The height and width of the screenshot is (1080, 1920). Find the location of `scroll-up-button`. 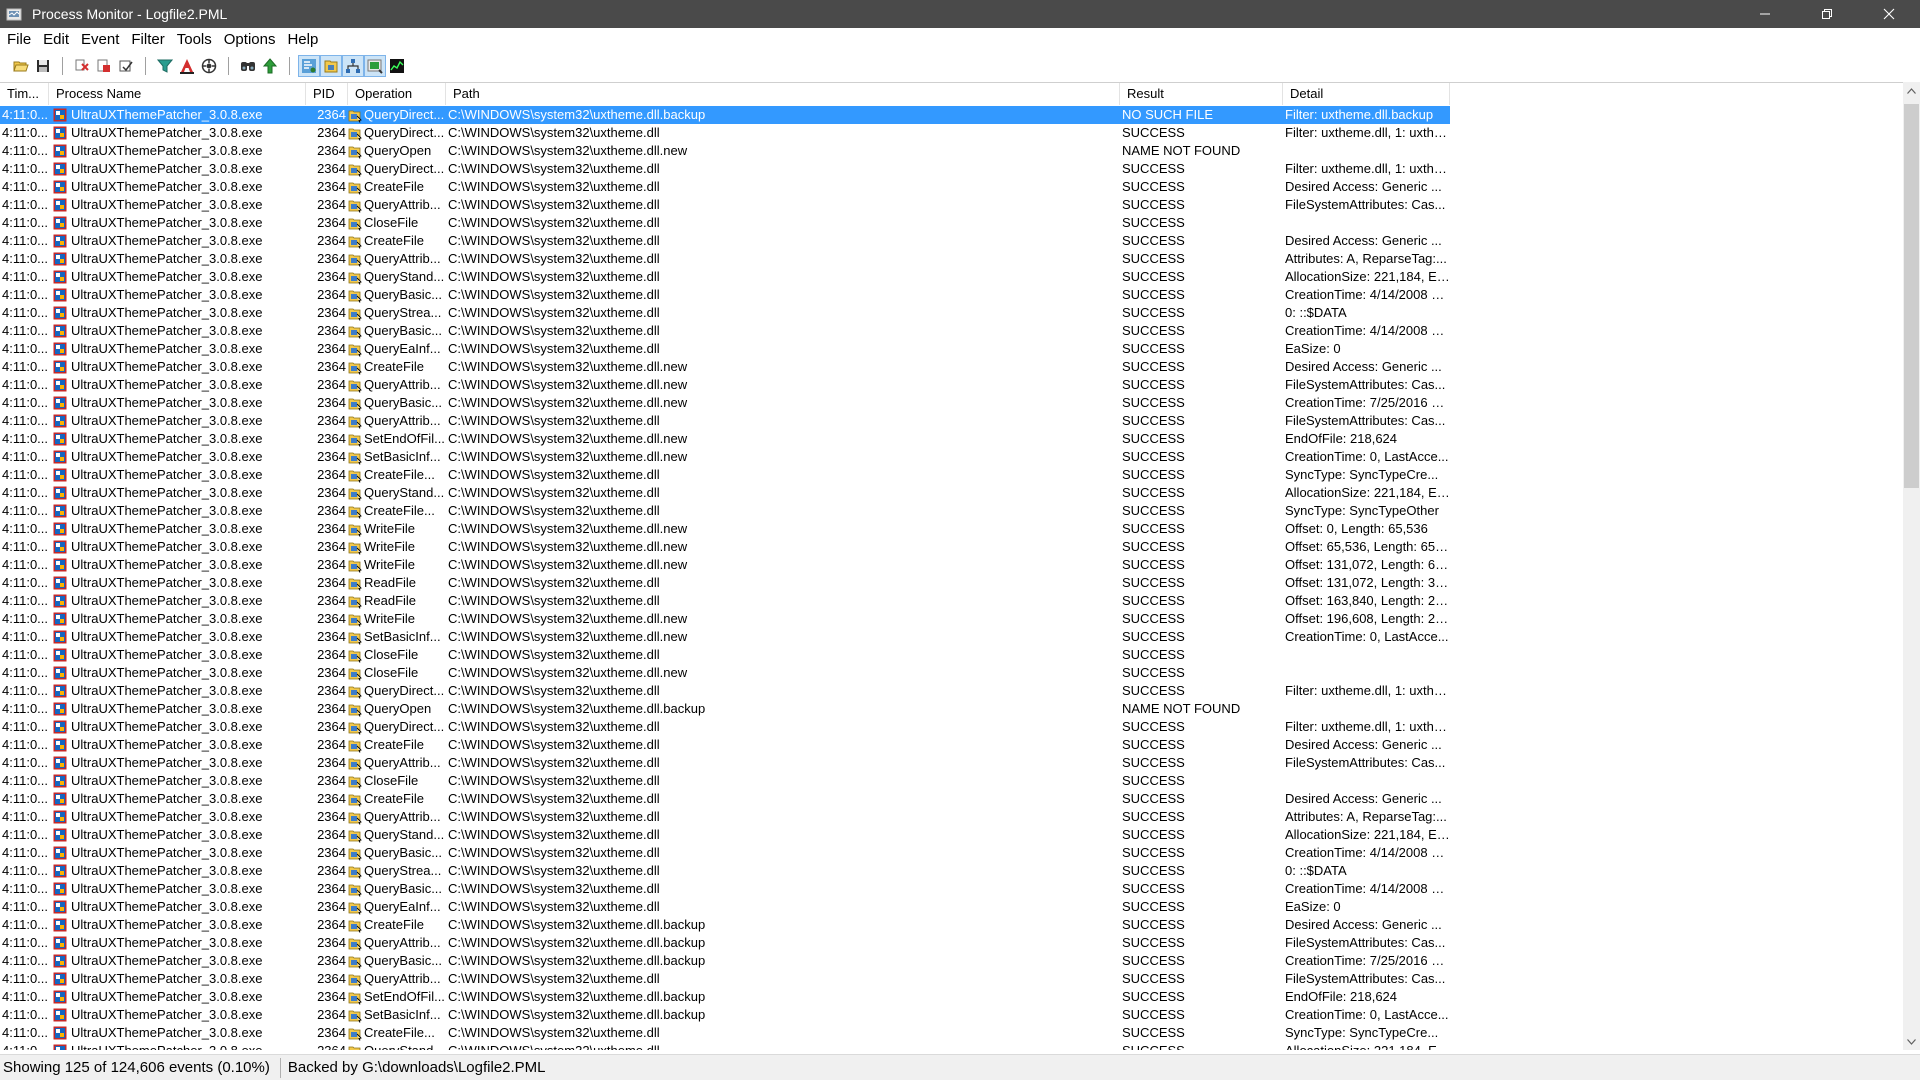

scroll-up-button is located at coordinates (1911, 90).